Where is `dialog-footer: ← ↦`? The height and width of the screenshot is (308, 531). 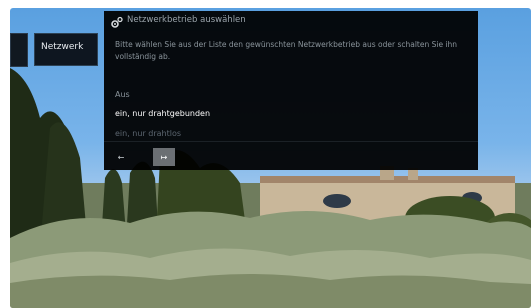
dialog-footer: ← ↦ is located at coordinates (291, 156).